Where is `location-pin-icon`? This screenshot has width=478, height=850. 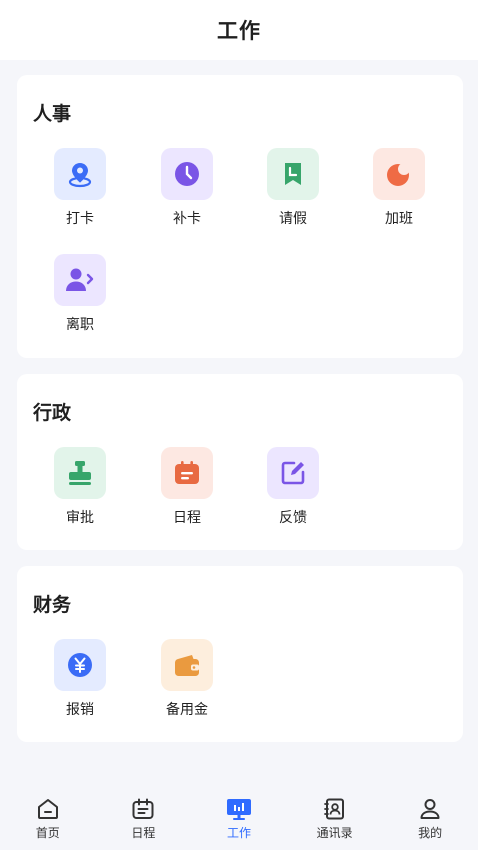
location-pin-icon is located at coordinates (80, 174).